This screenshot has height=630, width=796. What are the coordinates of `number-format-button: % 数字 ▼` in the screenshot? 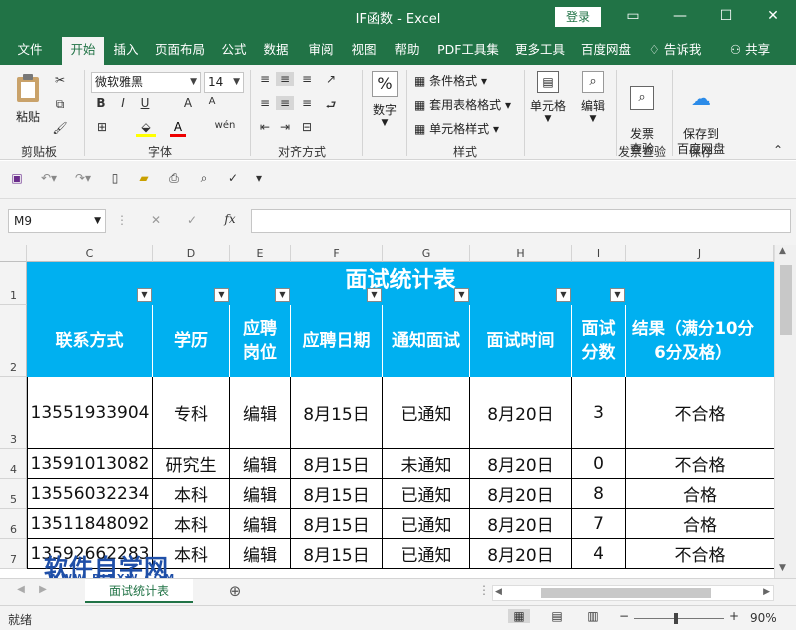 It's located at (385, 99).